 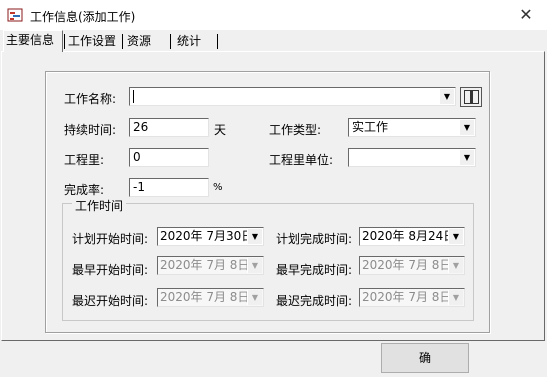 I want to click on plan-start-value: 2020年 7月30日, so click(x=207, y=236).